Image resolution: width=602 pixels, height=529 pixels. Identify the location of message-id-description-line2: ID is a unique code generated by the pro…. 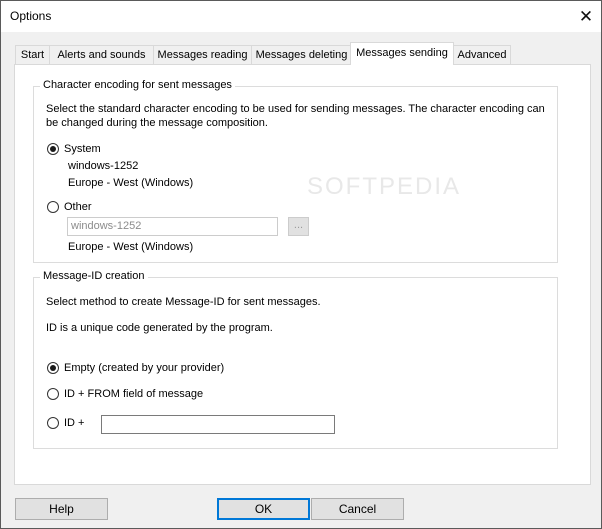
(159, 328).